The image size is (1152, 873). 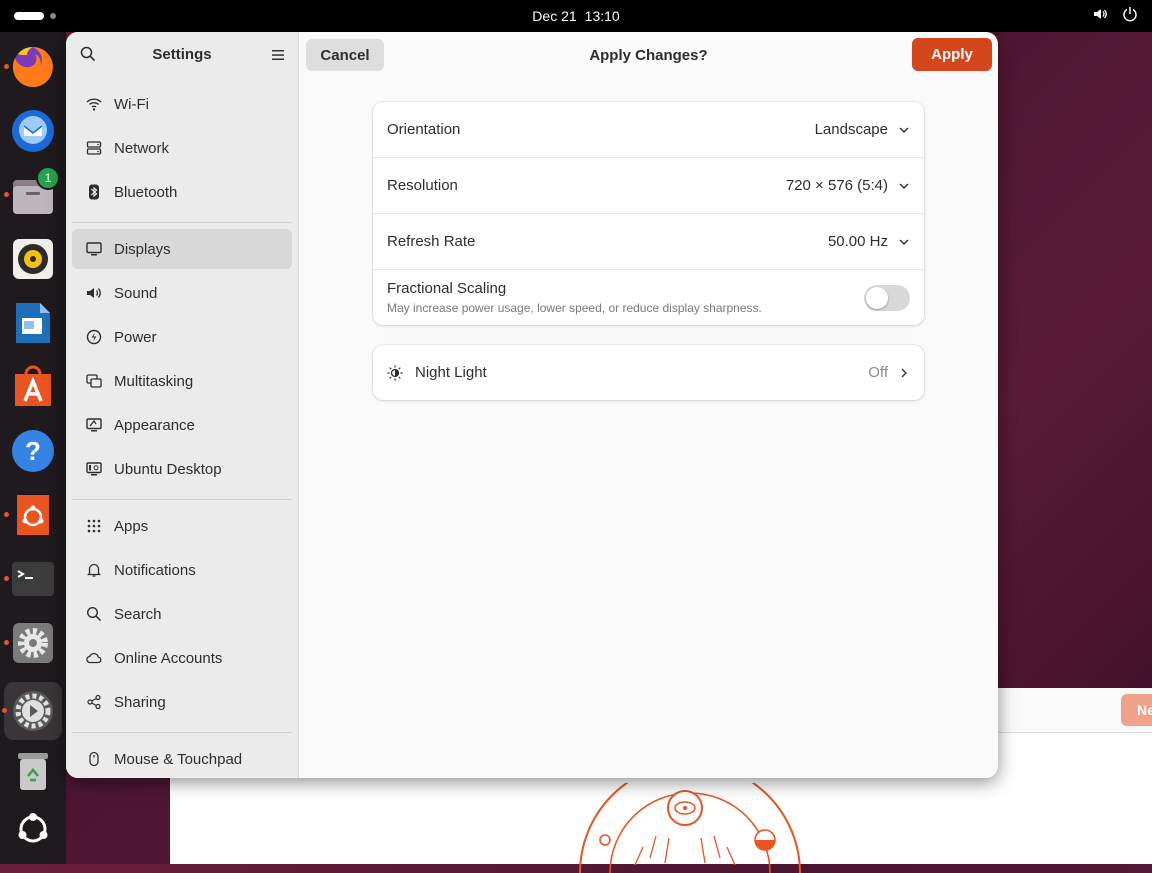 I want to click on sidebar-item-mouse-touchpad: Mouse & Touchpad, so click(x=182, y=758).